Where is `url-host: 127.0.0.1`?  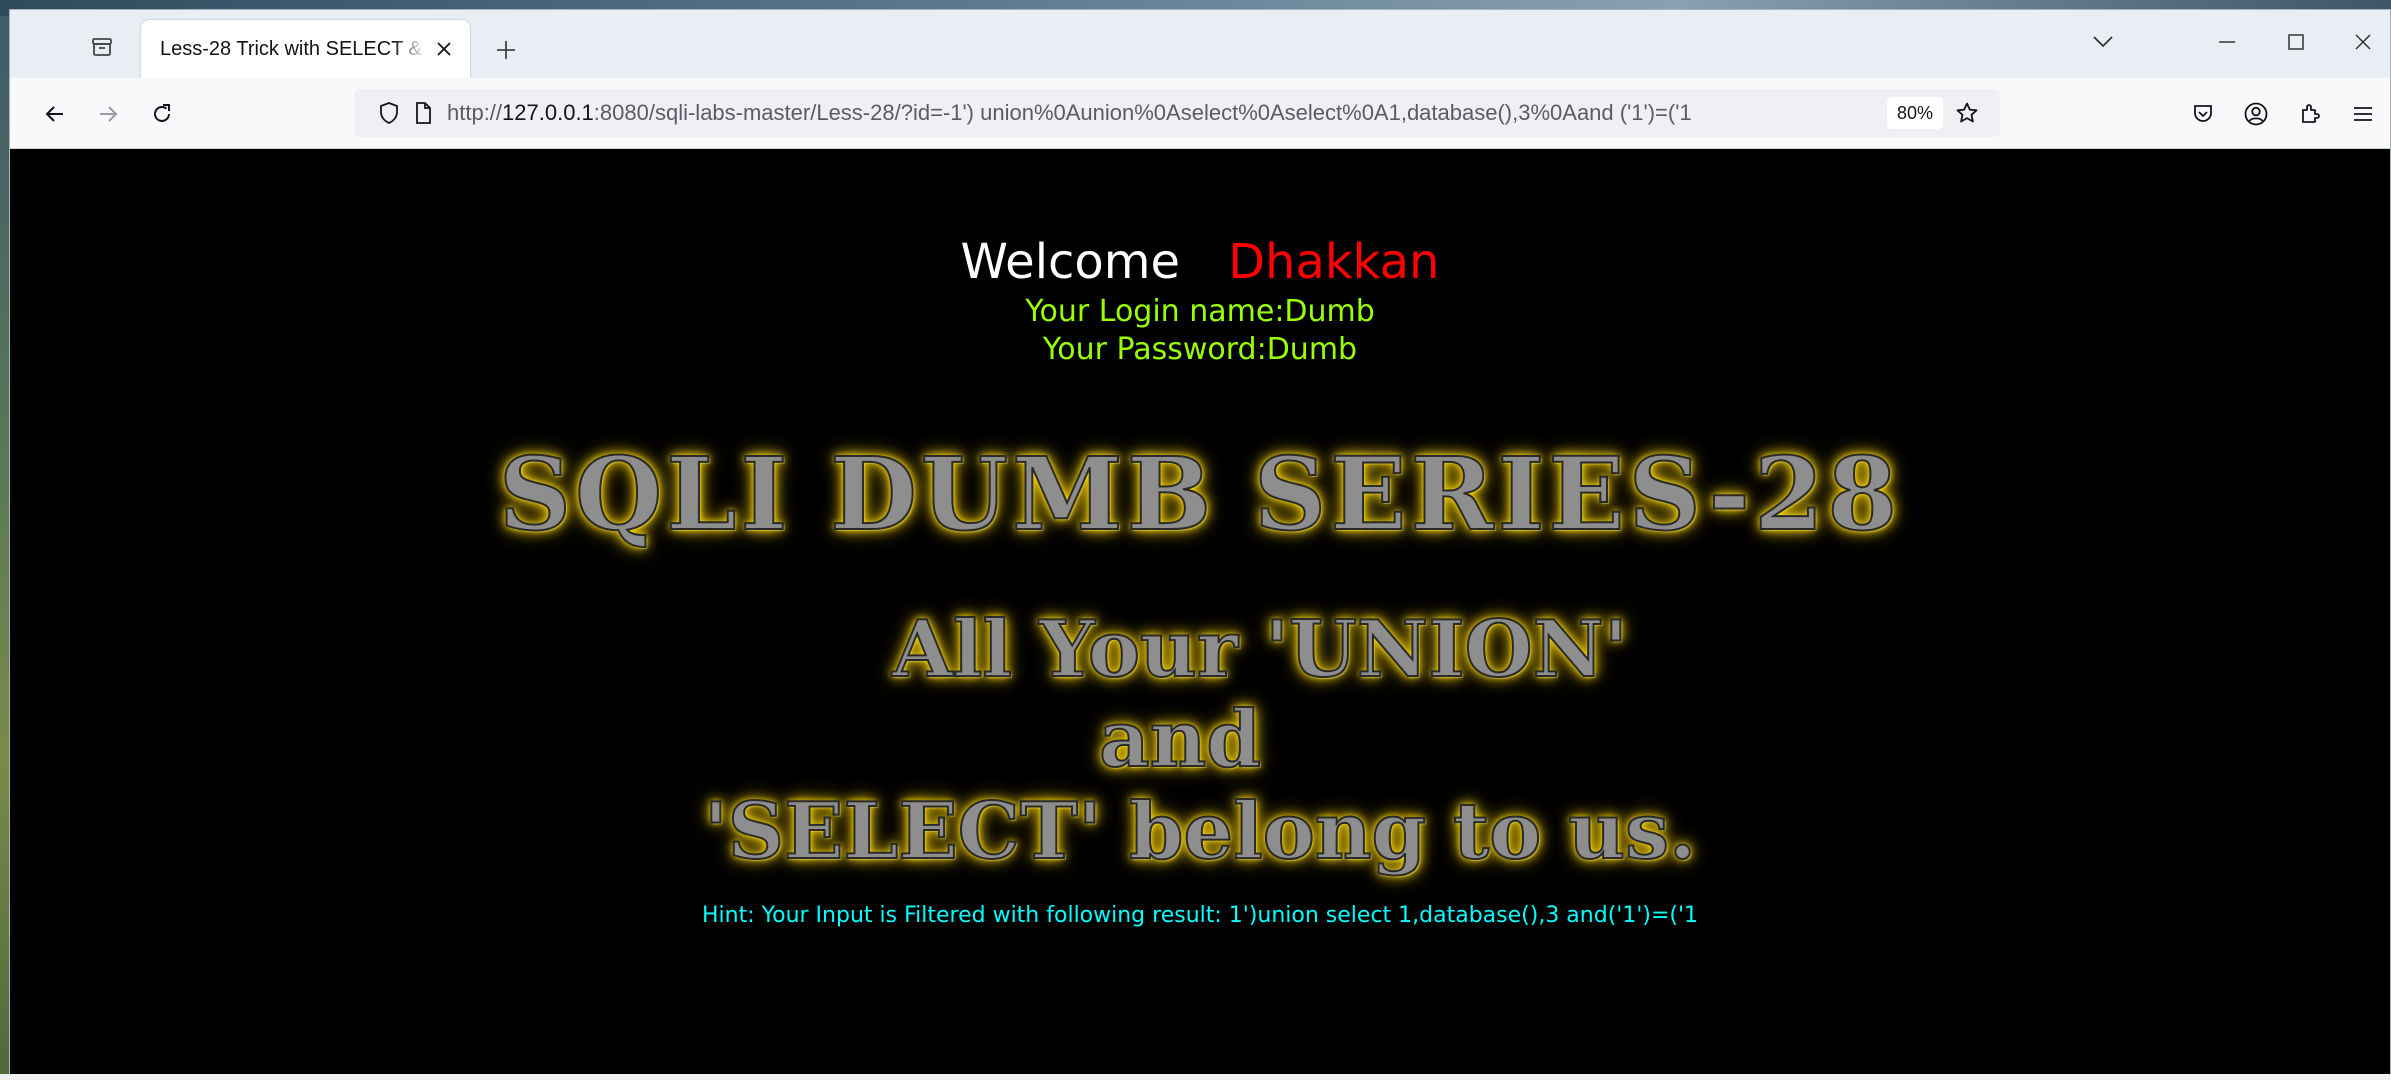 url-host: 127.0.0.1 is located at coordinates (548, 112).